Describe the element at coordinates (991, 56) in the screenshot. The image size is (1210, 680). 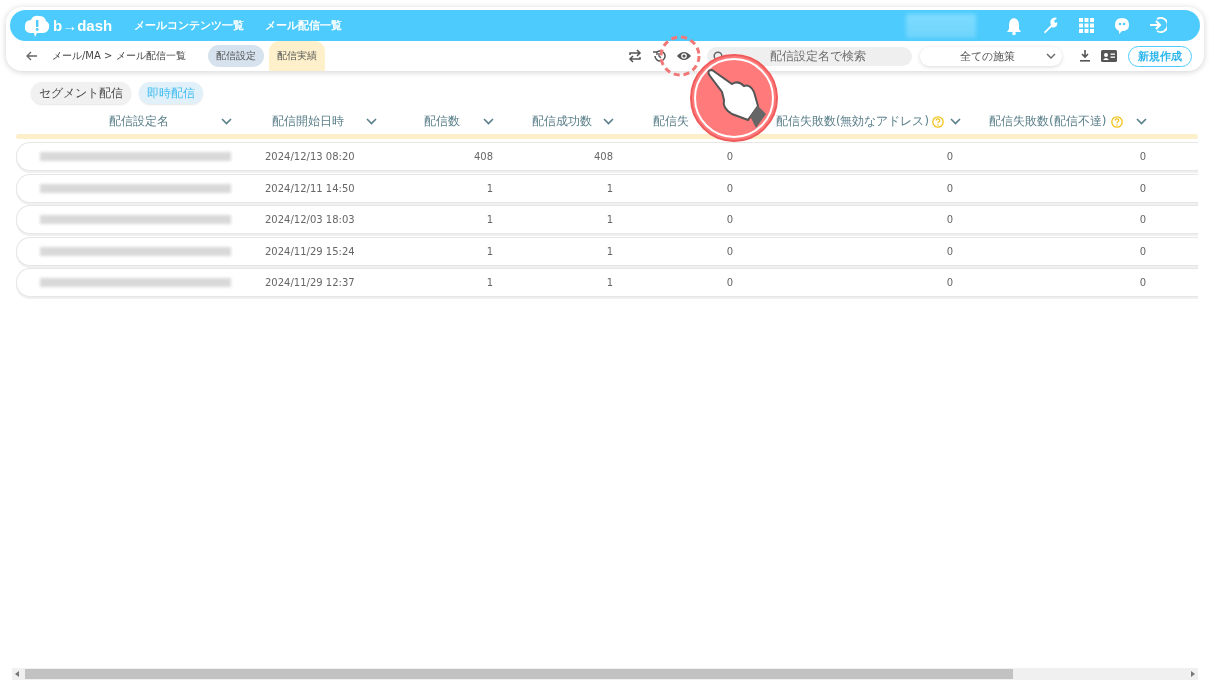
I see `filter-dropdown: 全ての施策` at that location.